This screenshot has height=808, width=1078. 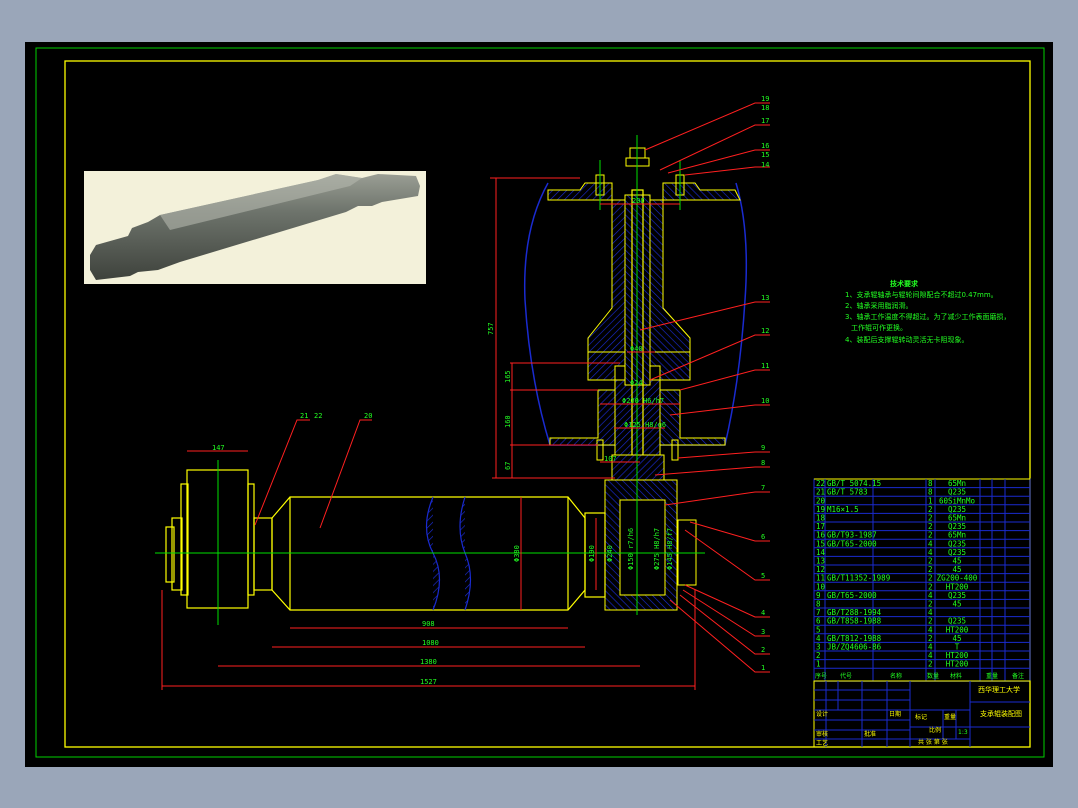 What do you see at coordinates (935, 730) in the screenshot?
I see `label-scale: 比例` at bounding box center [935, 730].